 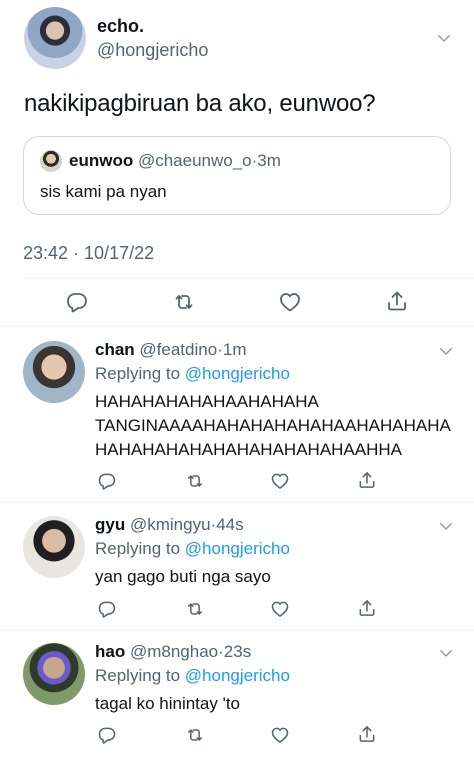 I want to click on reply-text-line: TANGINAAAAHAHAHAHAHAHAAHAHAHAHA, so click(x=273, y=425).